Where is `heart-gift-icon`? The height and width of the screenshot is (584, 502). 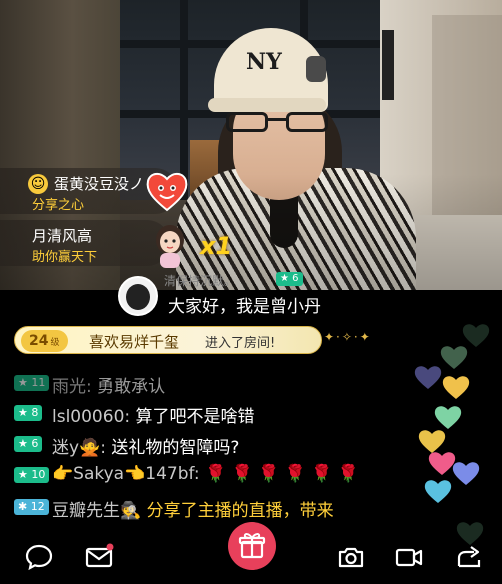 heart-gift-icon is located at coordinates (167, 192).